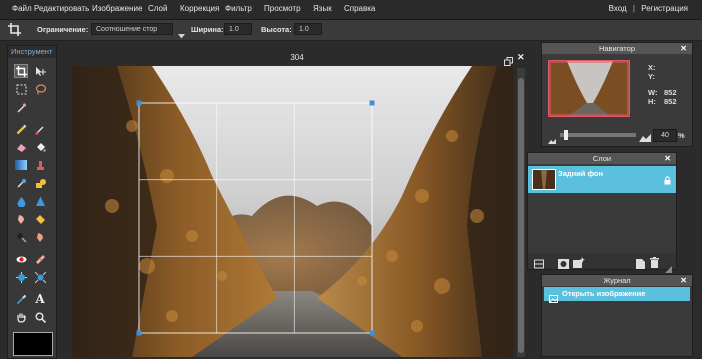  I want to click on paint-bucket-icon, so click(40, 147).